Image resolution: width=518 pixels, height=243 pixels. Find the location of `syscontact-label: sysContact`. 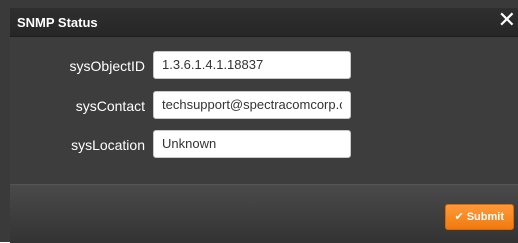

syscontact-label: sysContact is located at coordinates (110, 106).